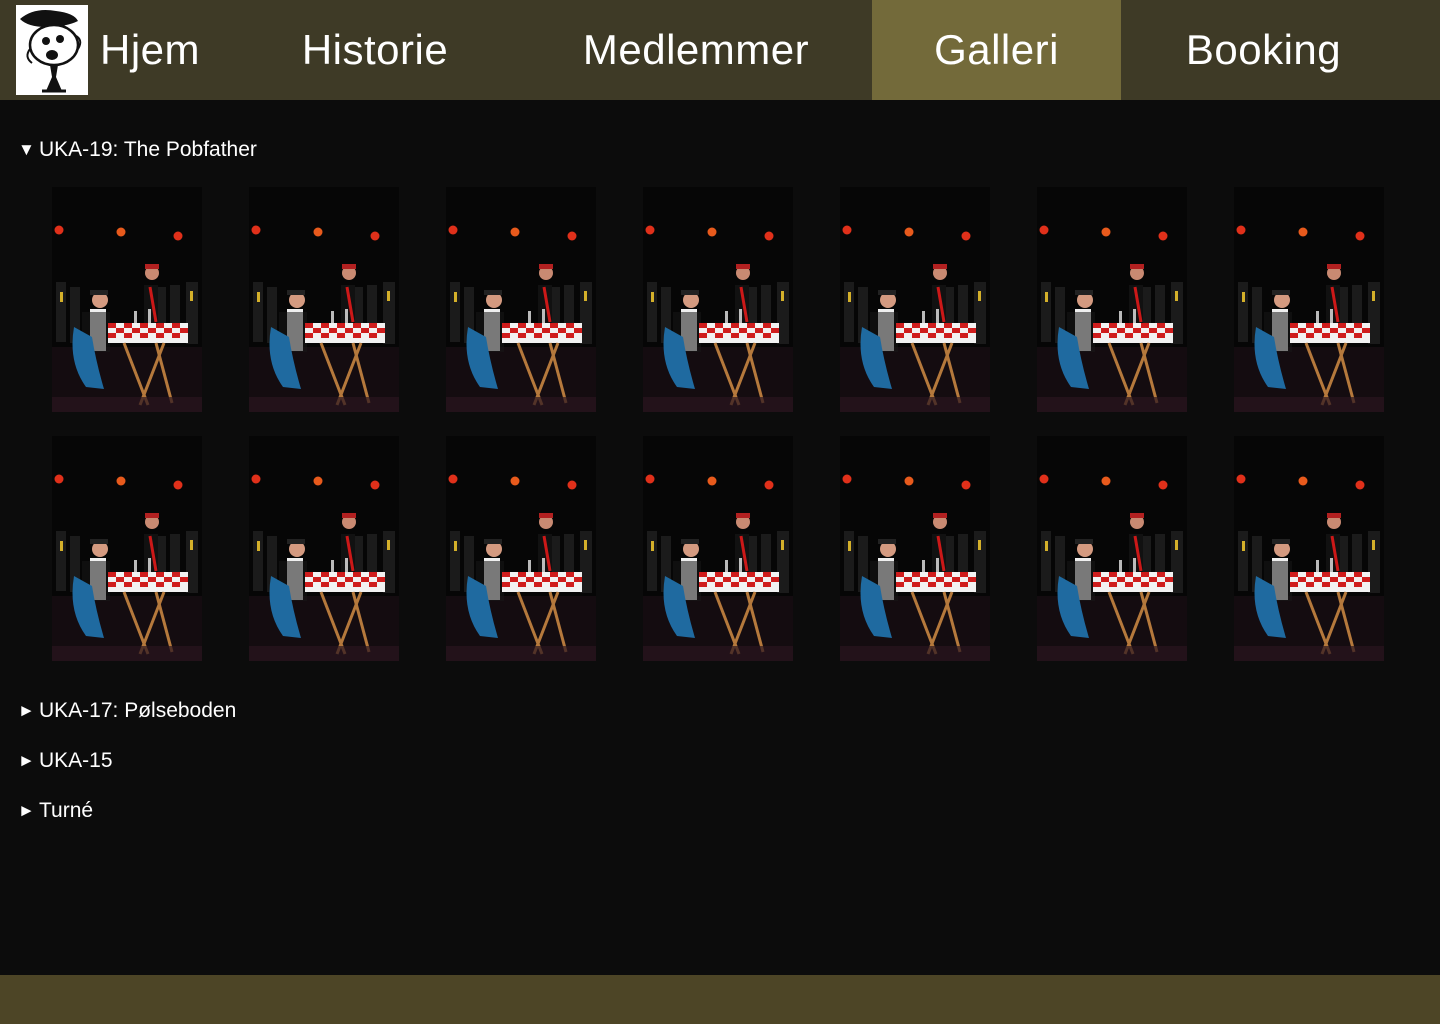  Describe the element at coordinates (26, 149) in the screenshot. I see `triangle-down-icon: ▼` at that location.